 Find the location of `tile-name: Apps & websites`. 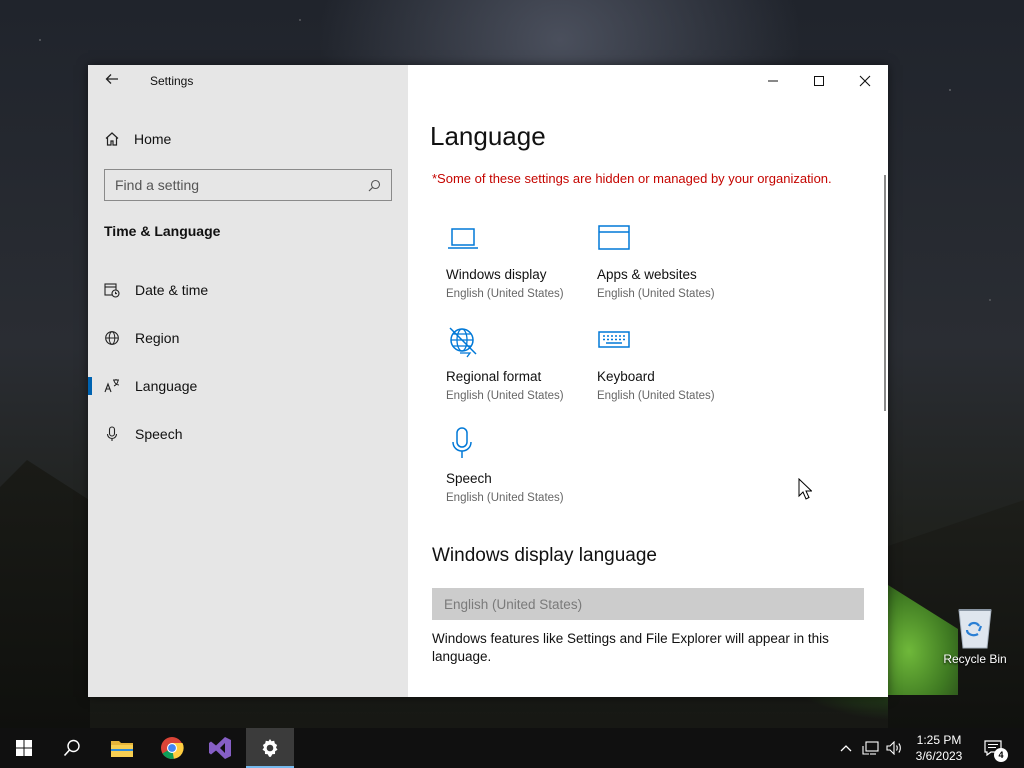

tile-name: Apps & websites is located at coordinates (647, 274).